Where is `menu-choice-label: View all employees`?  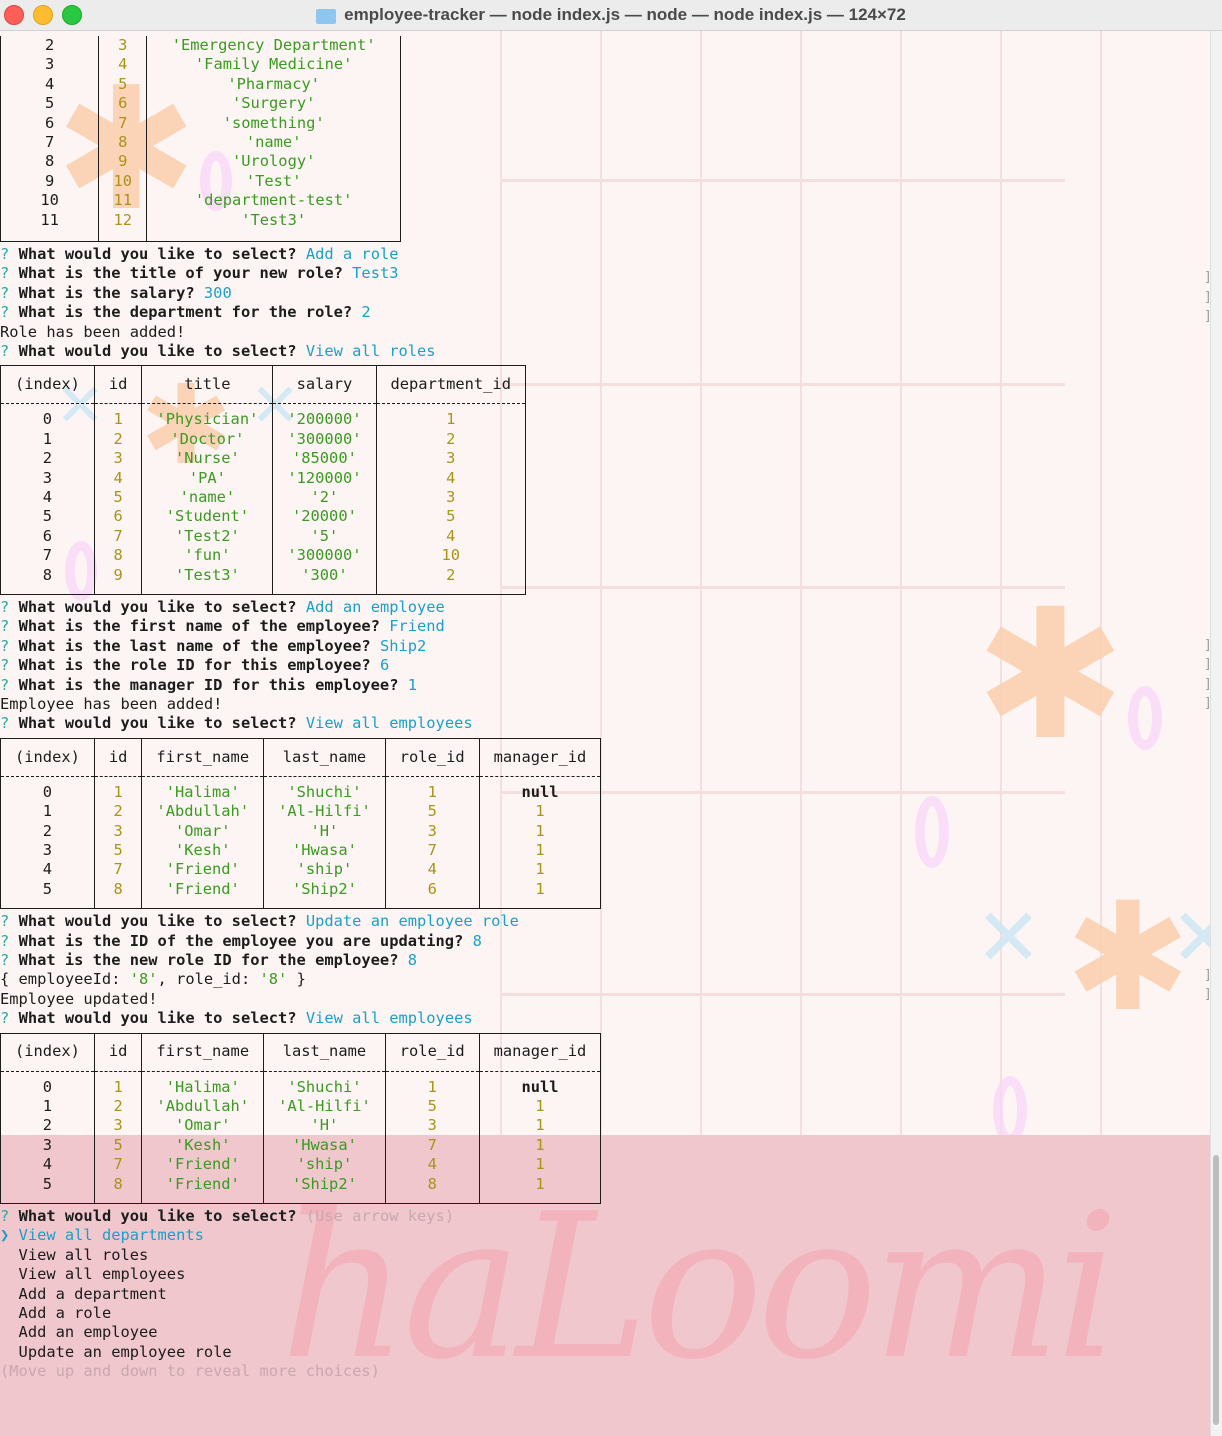
menu-choice-label: View all employees is located at coordinates (102, 1274).